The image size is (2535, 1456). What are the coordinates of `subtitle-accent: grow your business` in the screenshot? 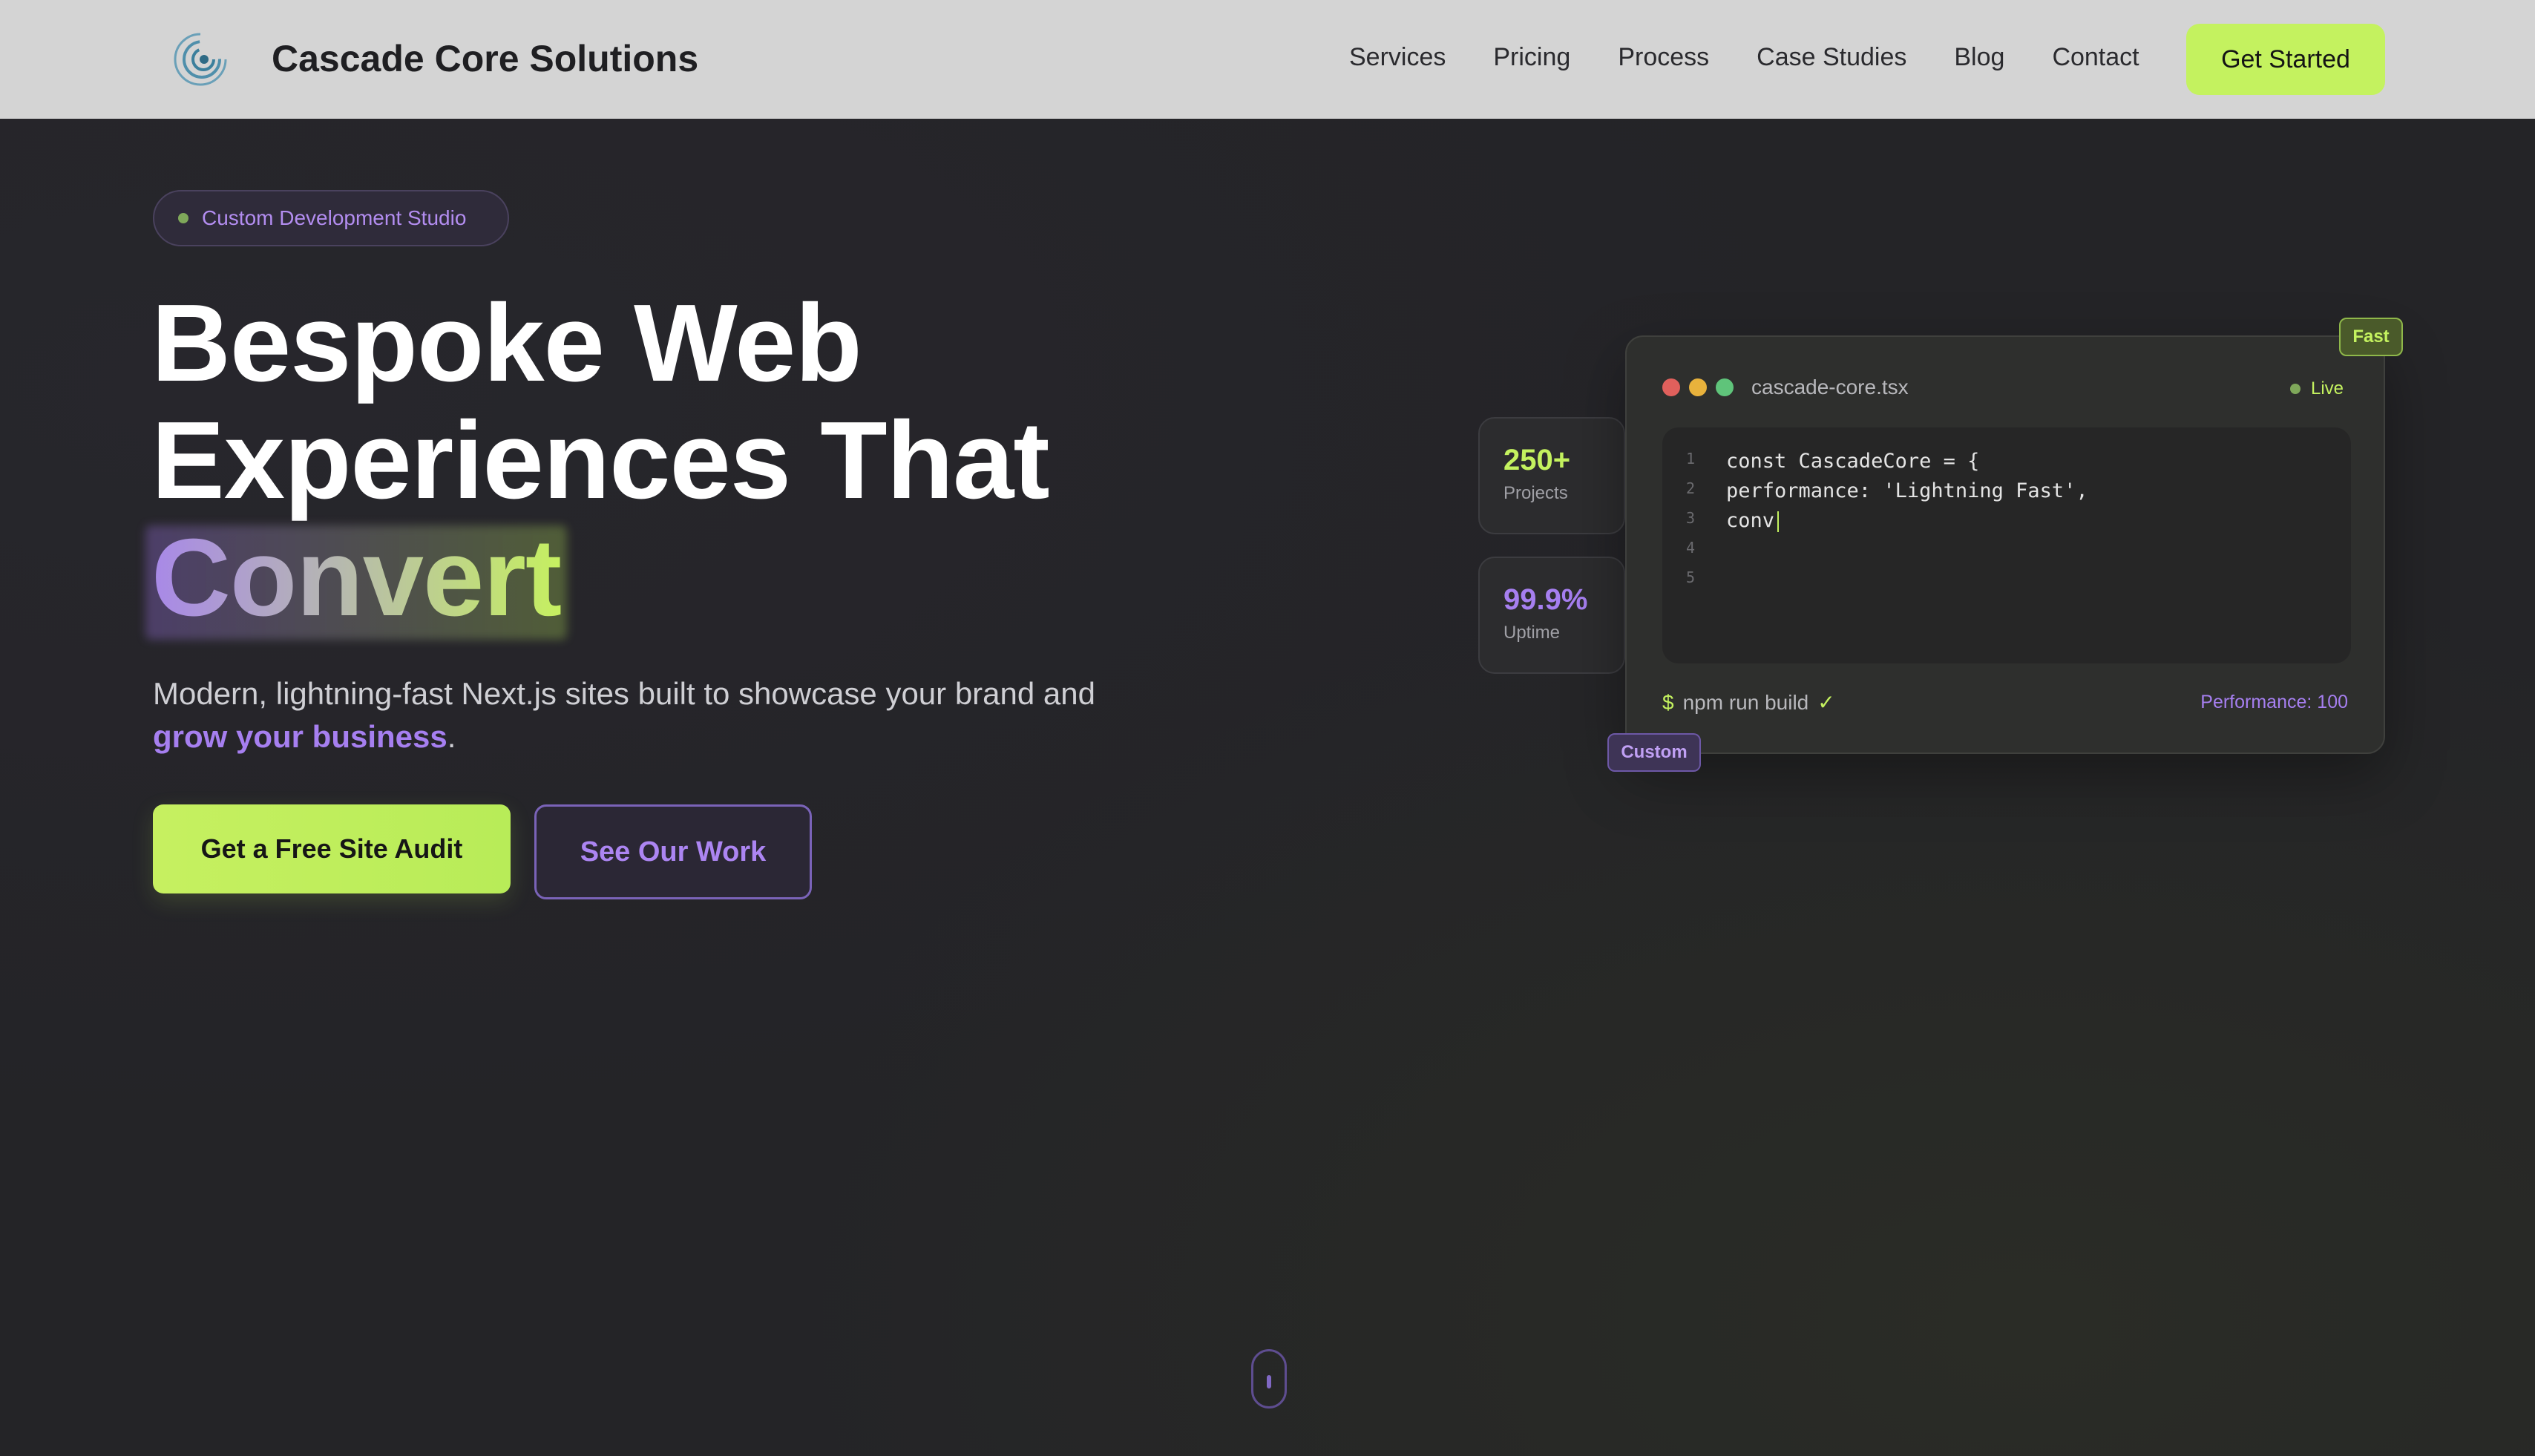 It's located at (300, 737).